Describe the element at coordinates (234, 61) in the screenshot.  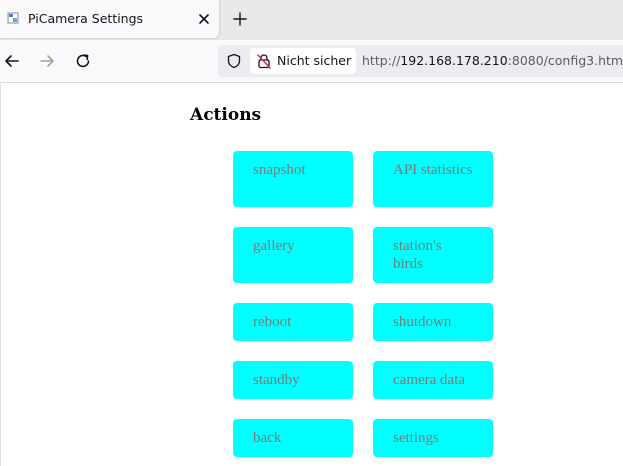
I see `tracking-protection-shield-icon` at that location.